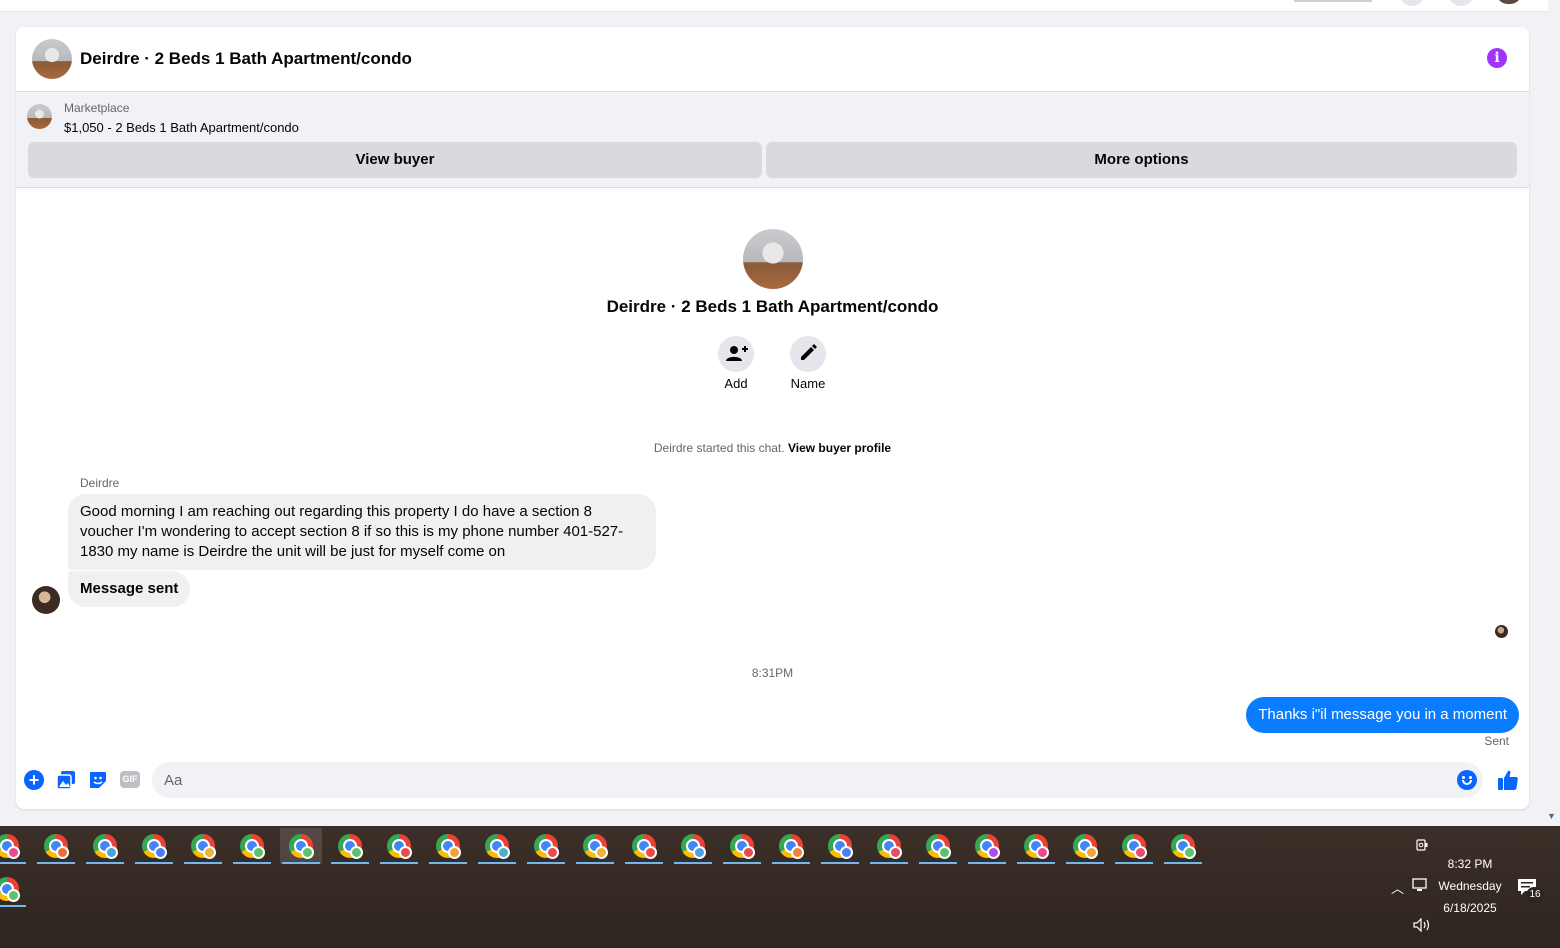 The height and width of the screenshot is (948, 1560). What do you see at coordinates (52, 59) in the screenshot?
I see `conversation-avatar` at bounding box center [52, 59].